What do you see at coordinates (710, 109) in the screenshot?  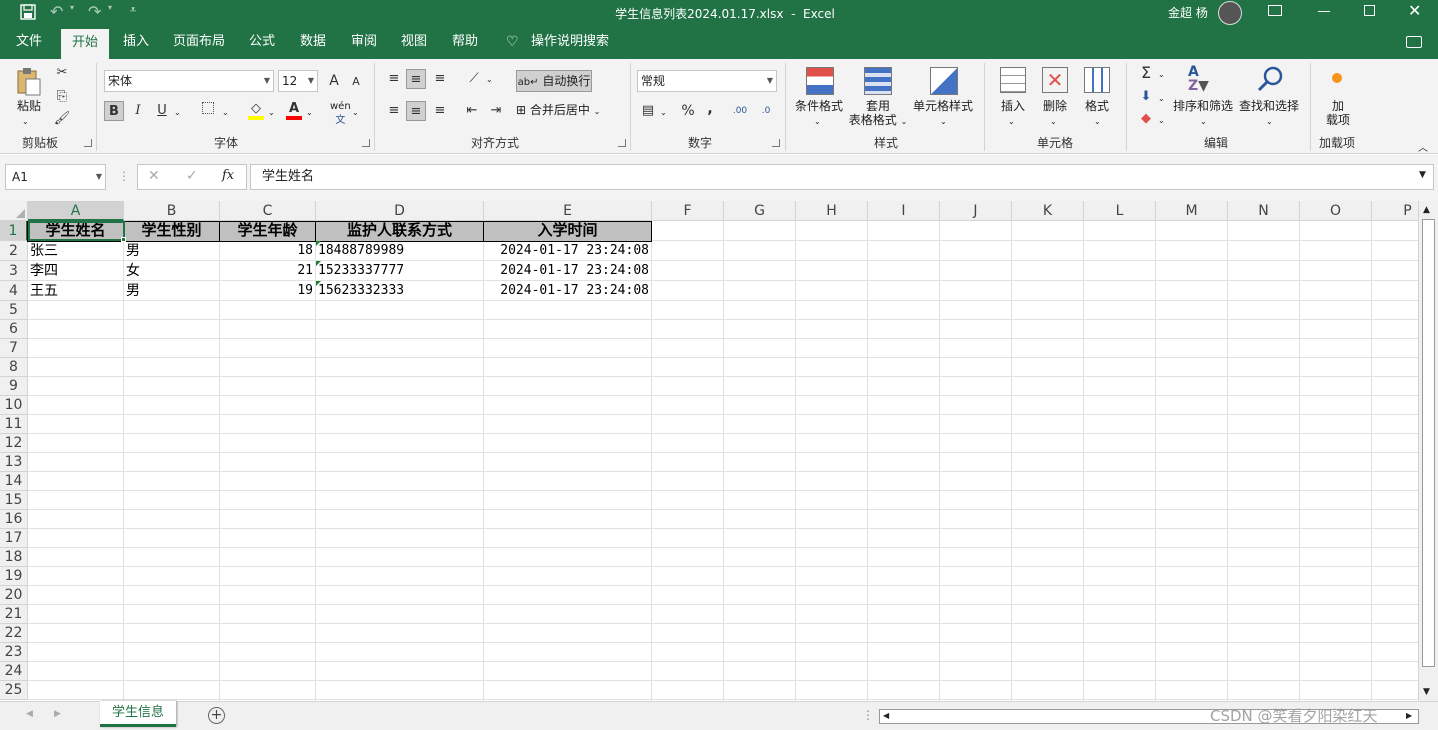 I see `comma-button: ,` at bounding box center [710, 109].